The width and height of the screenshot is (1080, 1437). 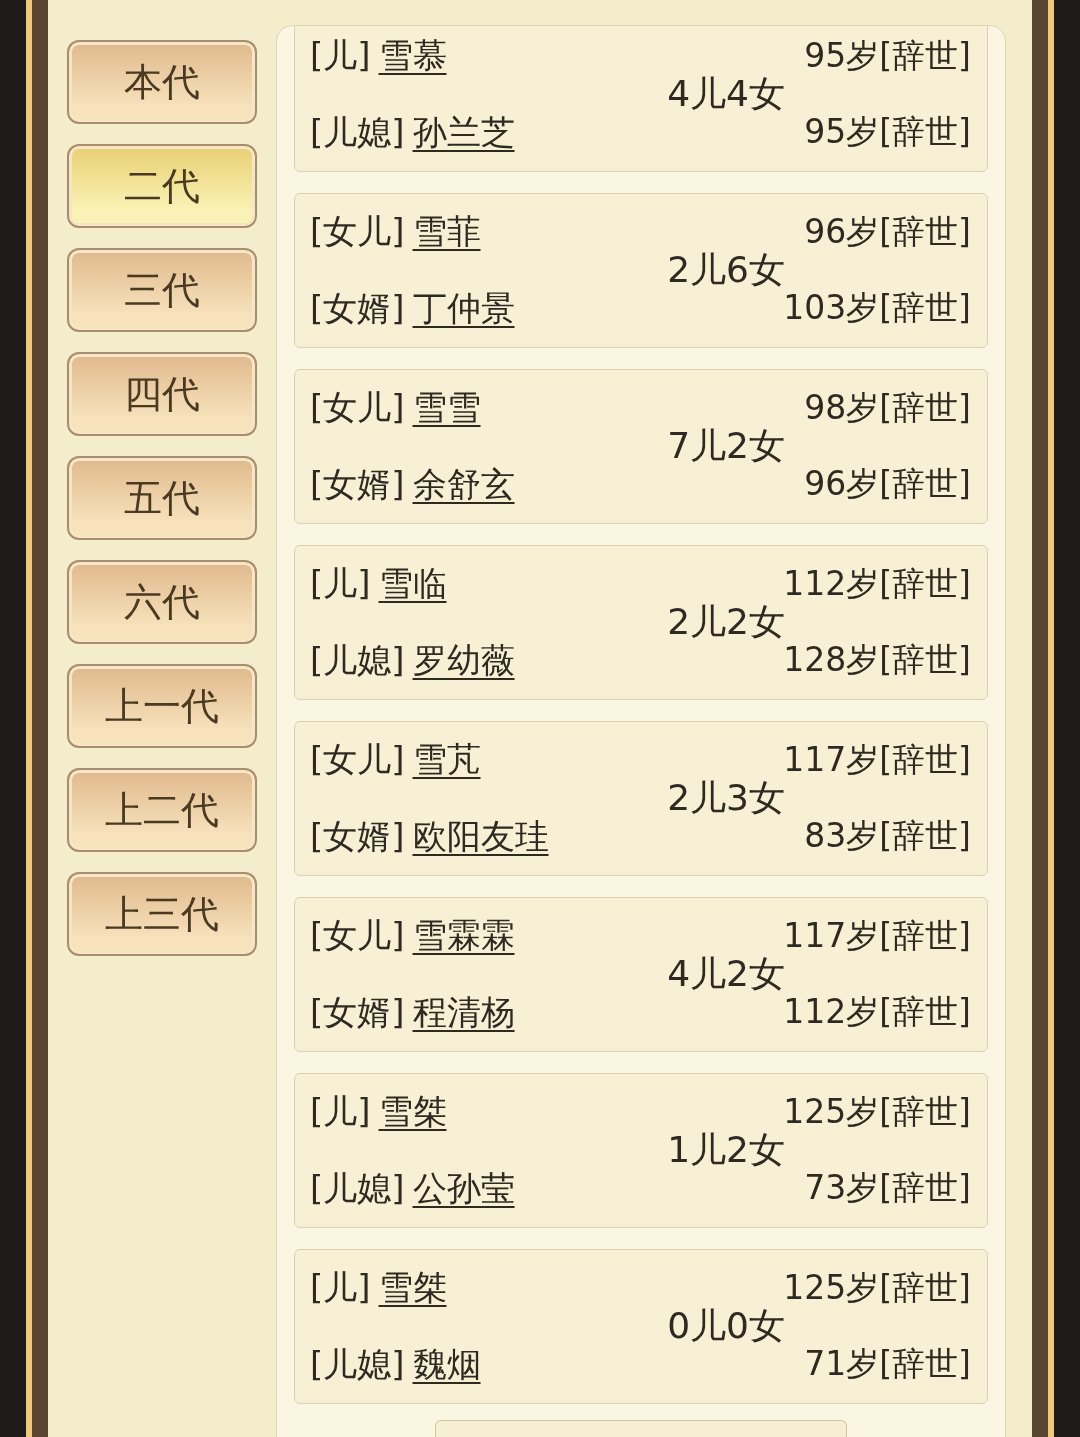 What do you see at coordinates (162, 394) in the screenshot?
I see `generation-tab: 四代` at bounding box center [162, 394].